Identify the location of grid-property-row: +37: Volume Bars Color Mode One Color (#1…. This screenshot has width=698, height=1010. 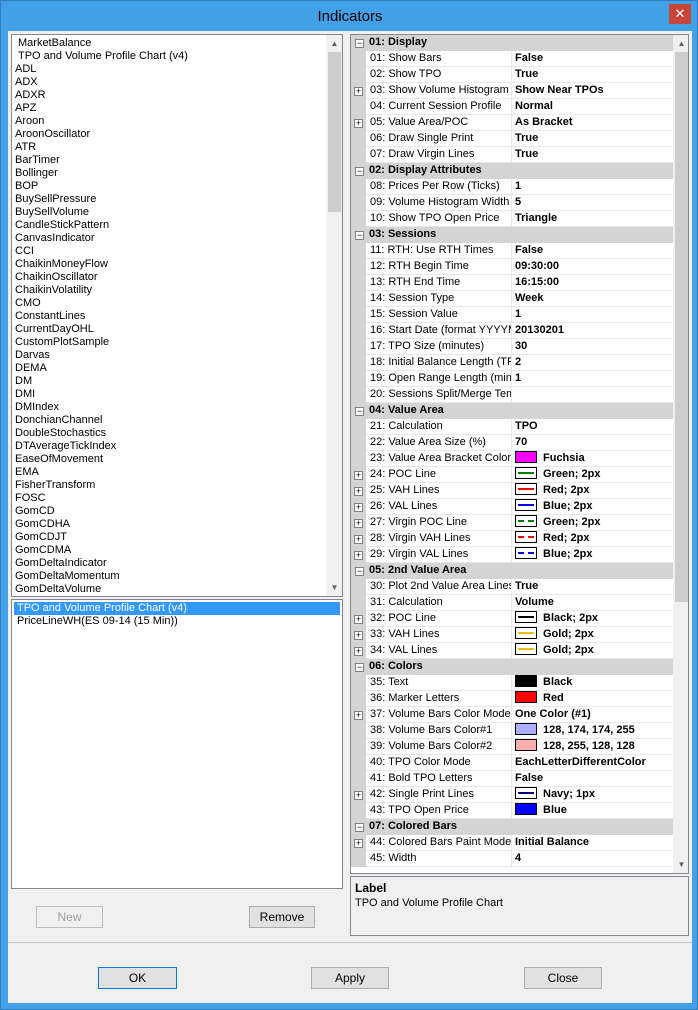
(512, 715).